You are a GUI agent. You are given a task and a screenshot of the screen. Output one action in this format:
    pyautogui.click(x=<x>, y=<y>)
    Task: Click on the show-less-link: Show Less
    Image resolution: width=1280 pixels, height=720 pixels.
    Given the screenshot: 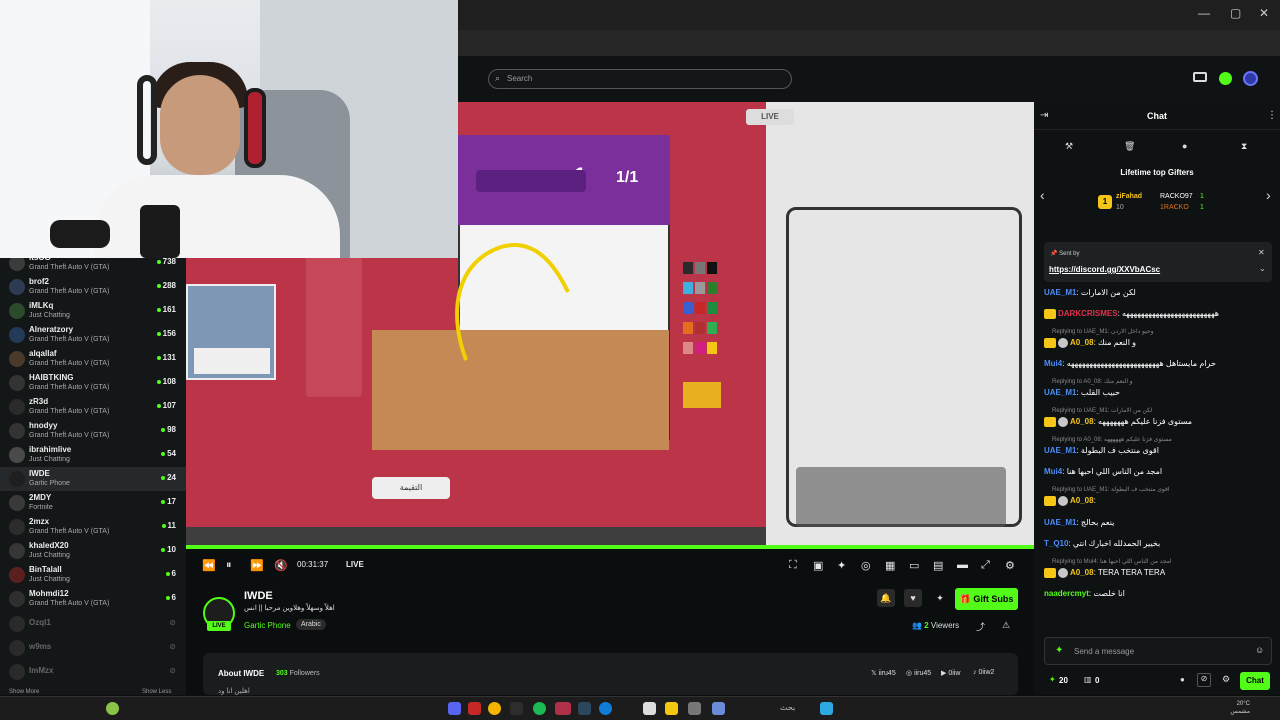 What is the action you would take?
    pyautogui.click(x=156, y=692)
    